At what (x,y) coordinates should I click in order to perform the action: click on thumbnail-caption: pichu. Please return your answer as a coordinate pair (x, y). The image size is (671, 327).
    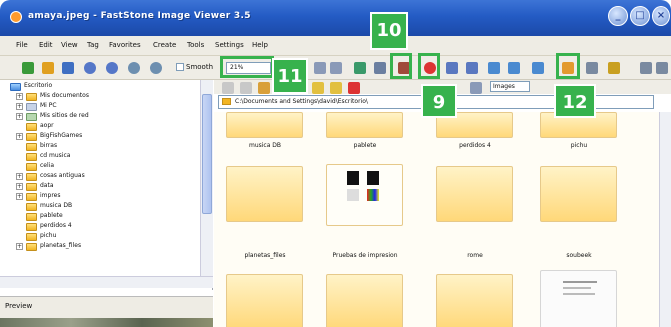
    Looking at the image, I should click on (579, 145).